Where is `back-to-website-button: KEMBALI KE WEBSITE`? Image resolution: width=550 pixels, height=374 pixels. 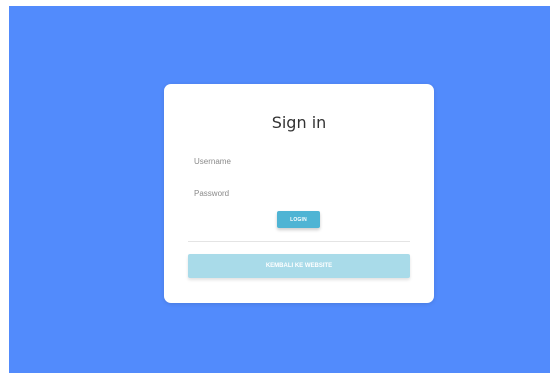 back-to-website-button: KEMBALI KE WEBSITE is located at coordinates (299, 266).